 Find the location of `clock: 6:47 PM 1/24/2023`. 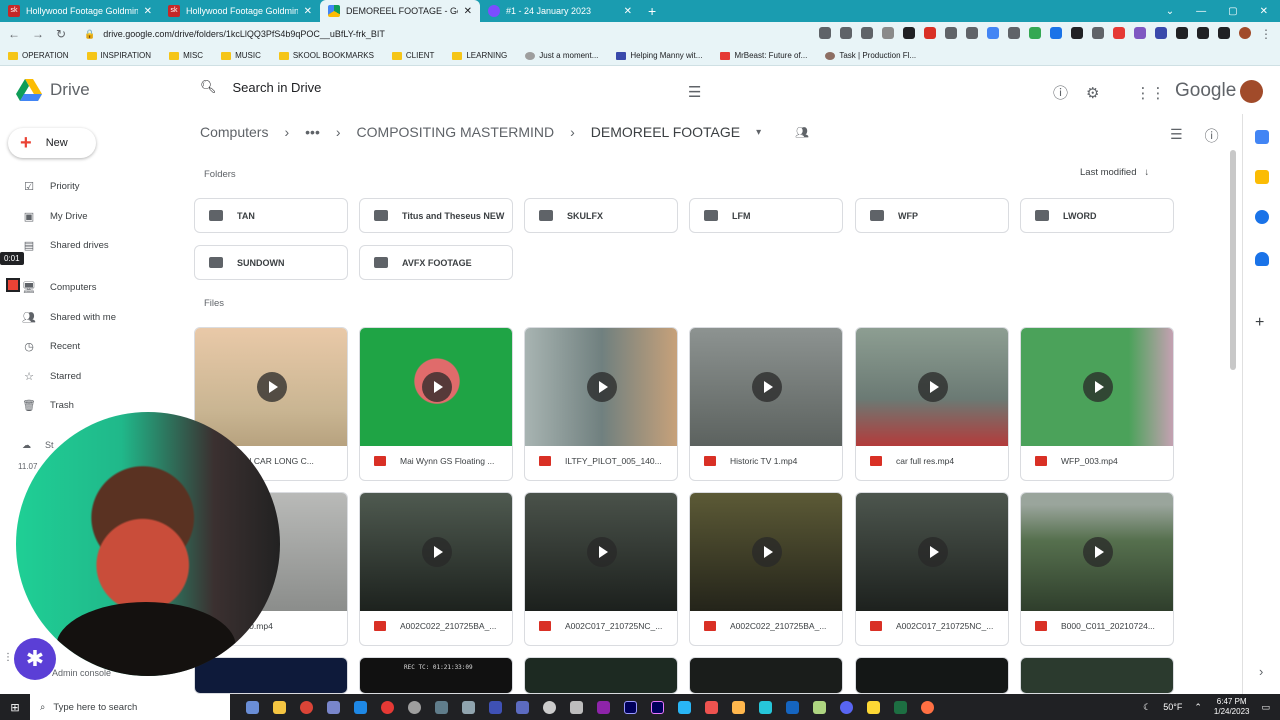

clock: 6:47 PM 1/24/2023 is located at coordinates (1232, 707).